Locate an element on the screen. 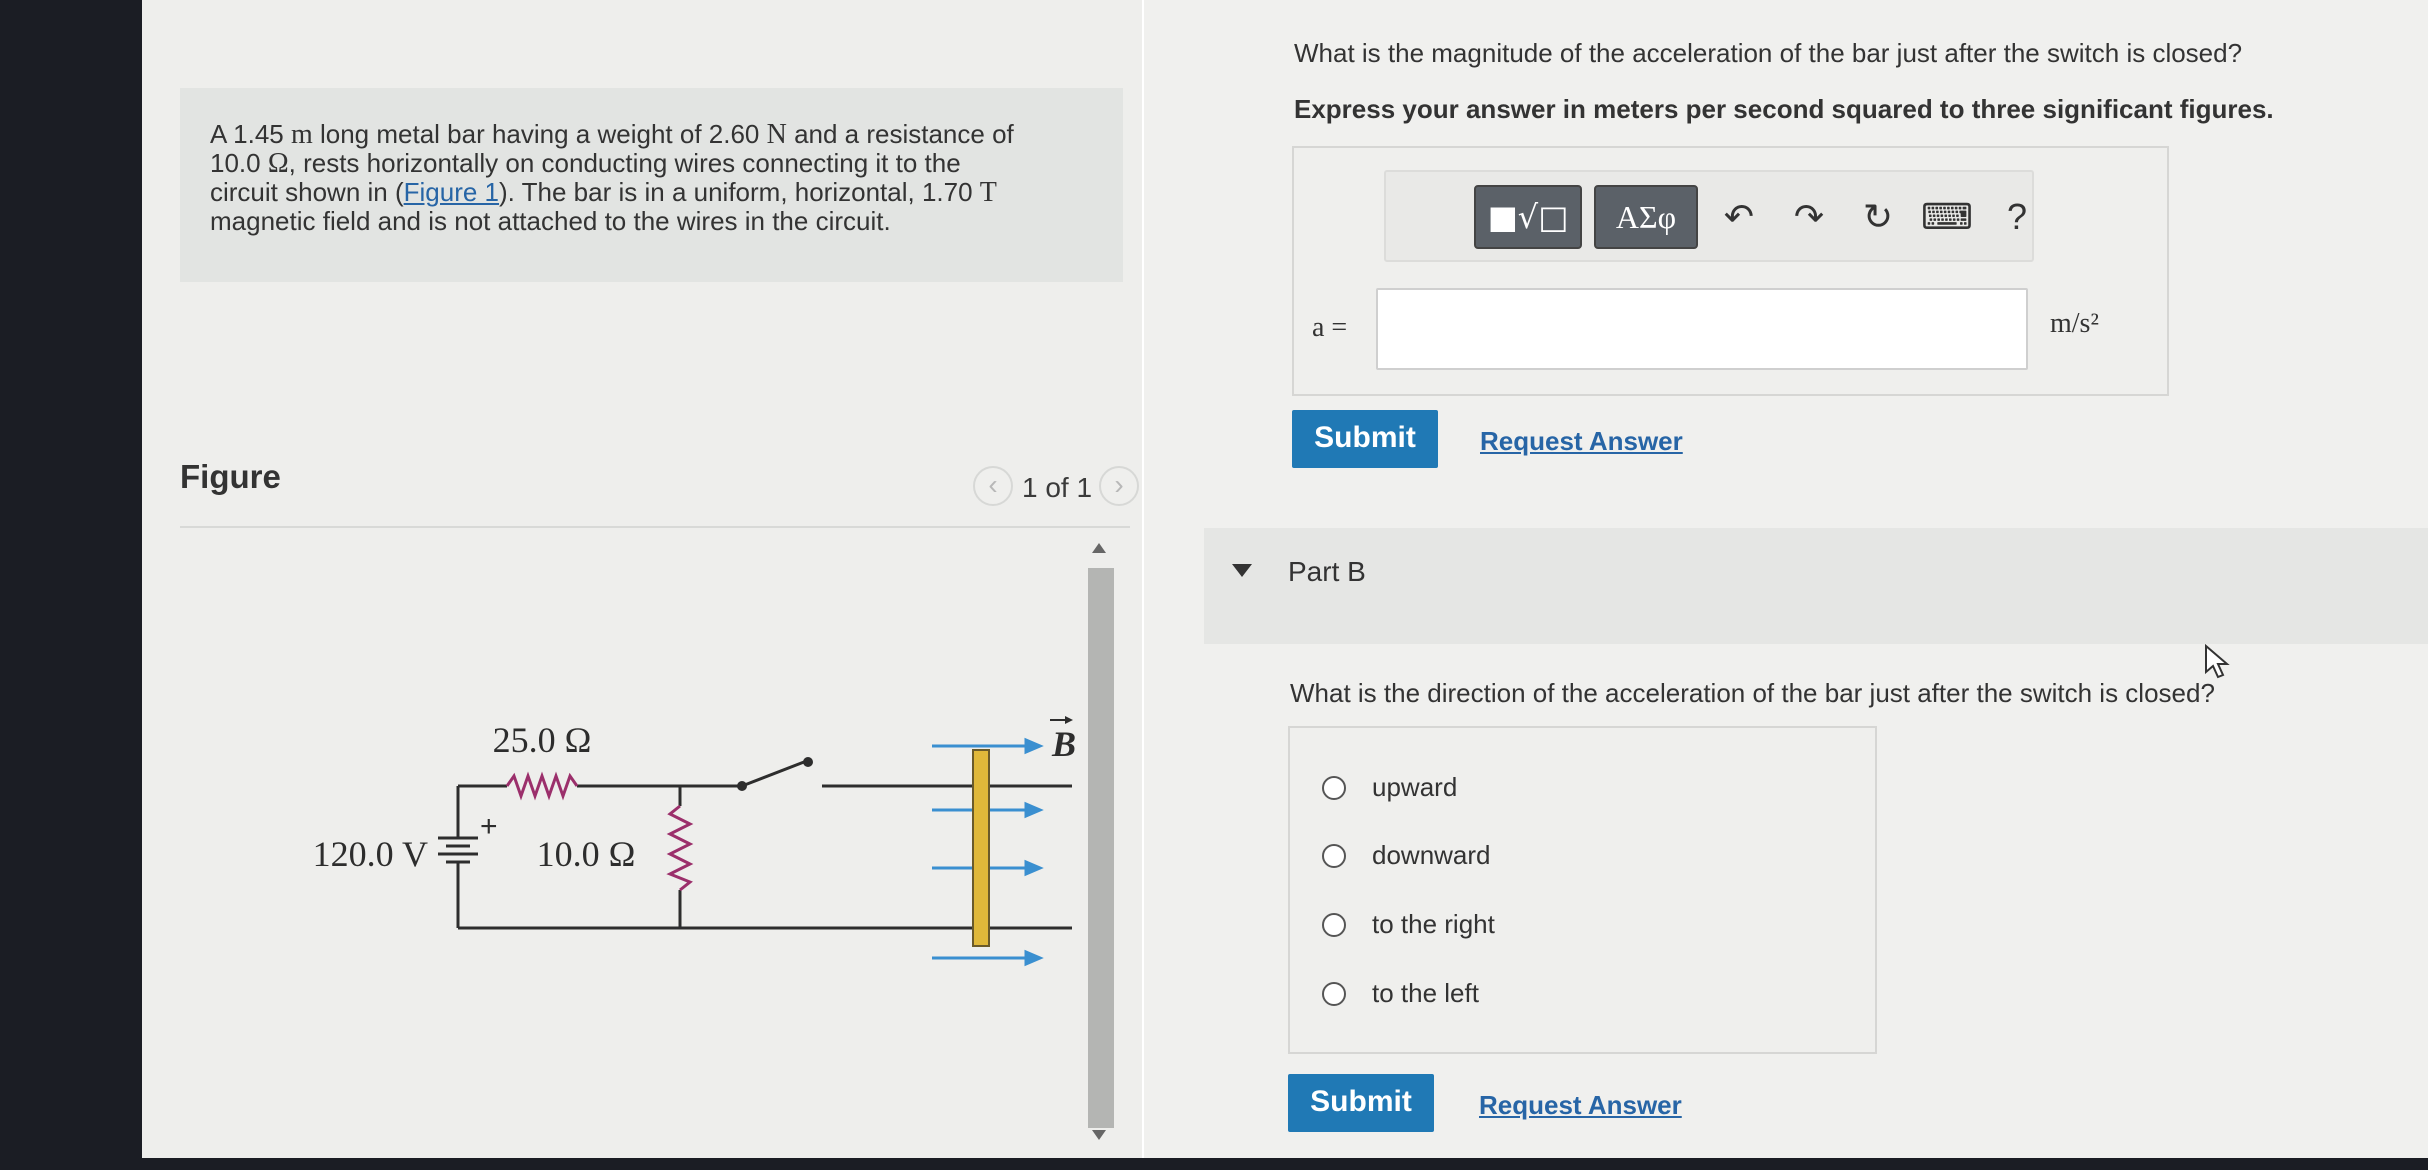 The height and width of the screenshot is (1170, 2428). templates-button: ■√□ is located at coordinates (1528, 217).